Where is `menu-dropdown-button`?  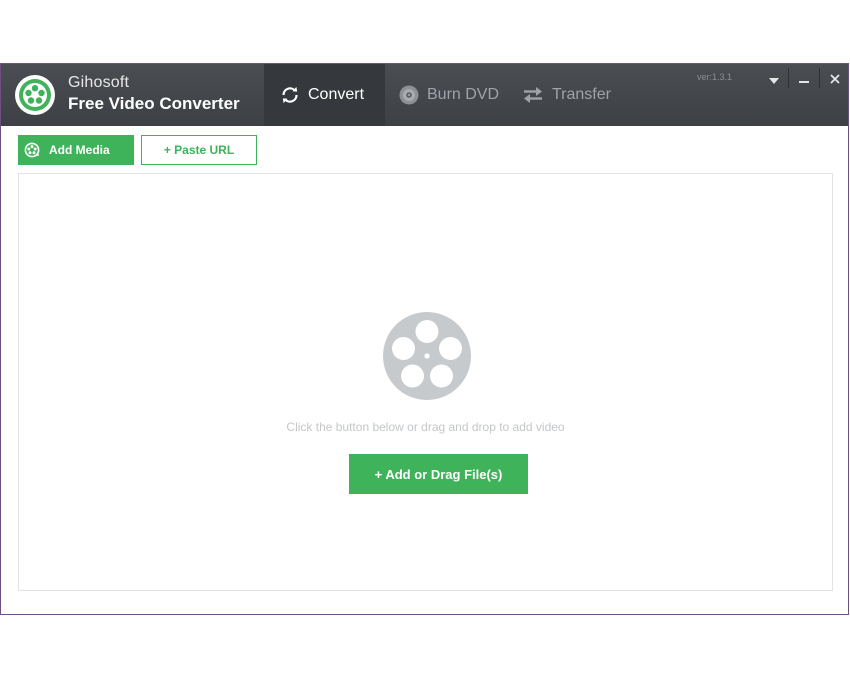 menu-dropdown-button is located at coordinates (773, 78).